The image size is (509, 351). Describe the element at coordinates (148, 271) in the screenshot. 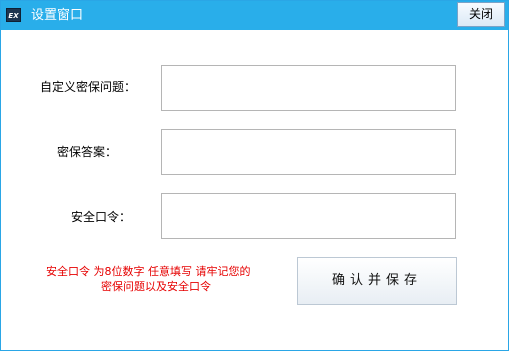

I see `hint-line-1: 安全口令 为8位数字 任意填写 请牢记您的` at that location.